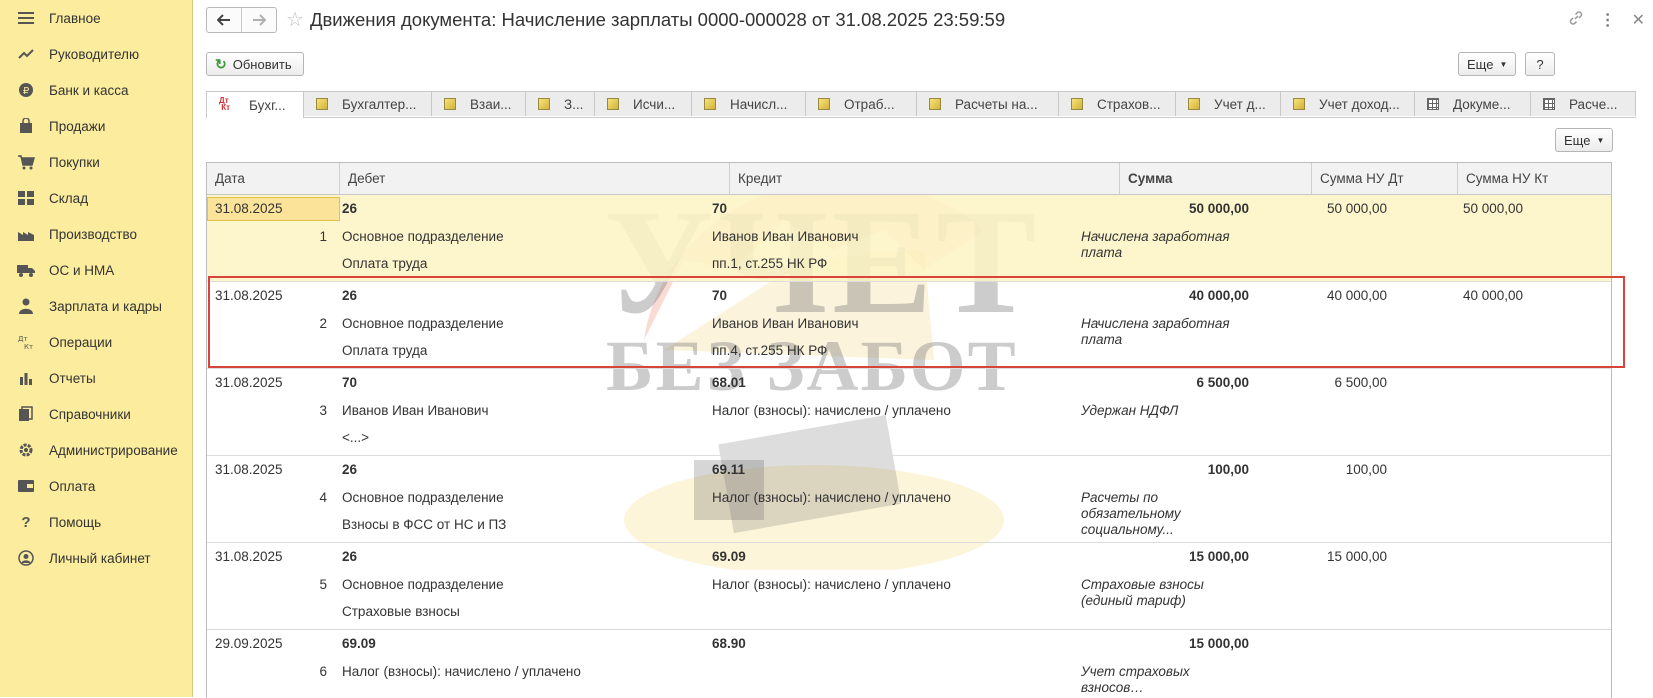 This screenshot has width=1653, height=698. Describe the element at coordinates (1608, 20) in the screenshot. I see `more-vertical-icon: ⋮` at that location.